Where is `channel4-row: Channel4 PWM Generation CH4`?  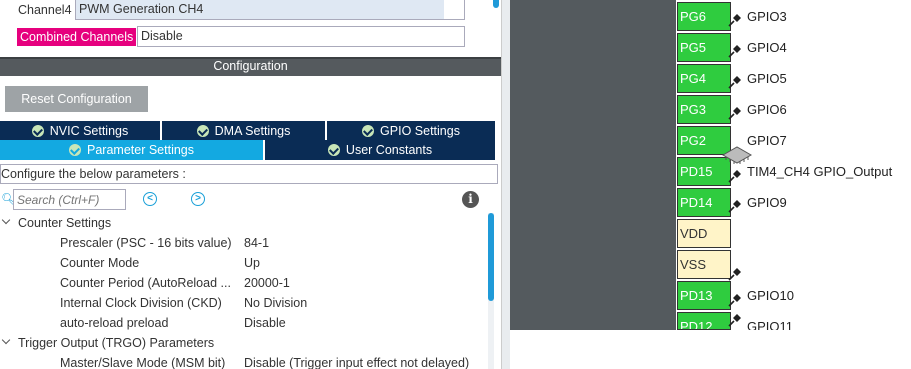 channel4-row: Channel4 PWM Generation CH4 is located at coordinates (245, 11).